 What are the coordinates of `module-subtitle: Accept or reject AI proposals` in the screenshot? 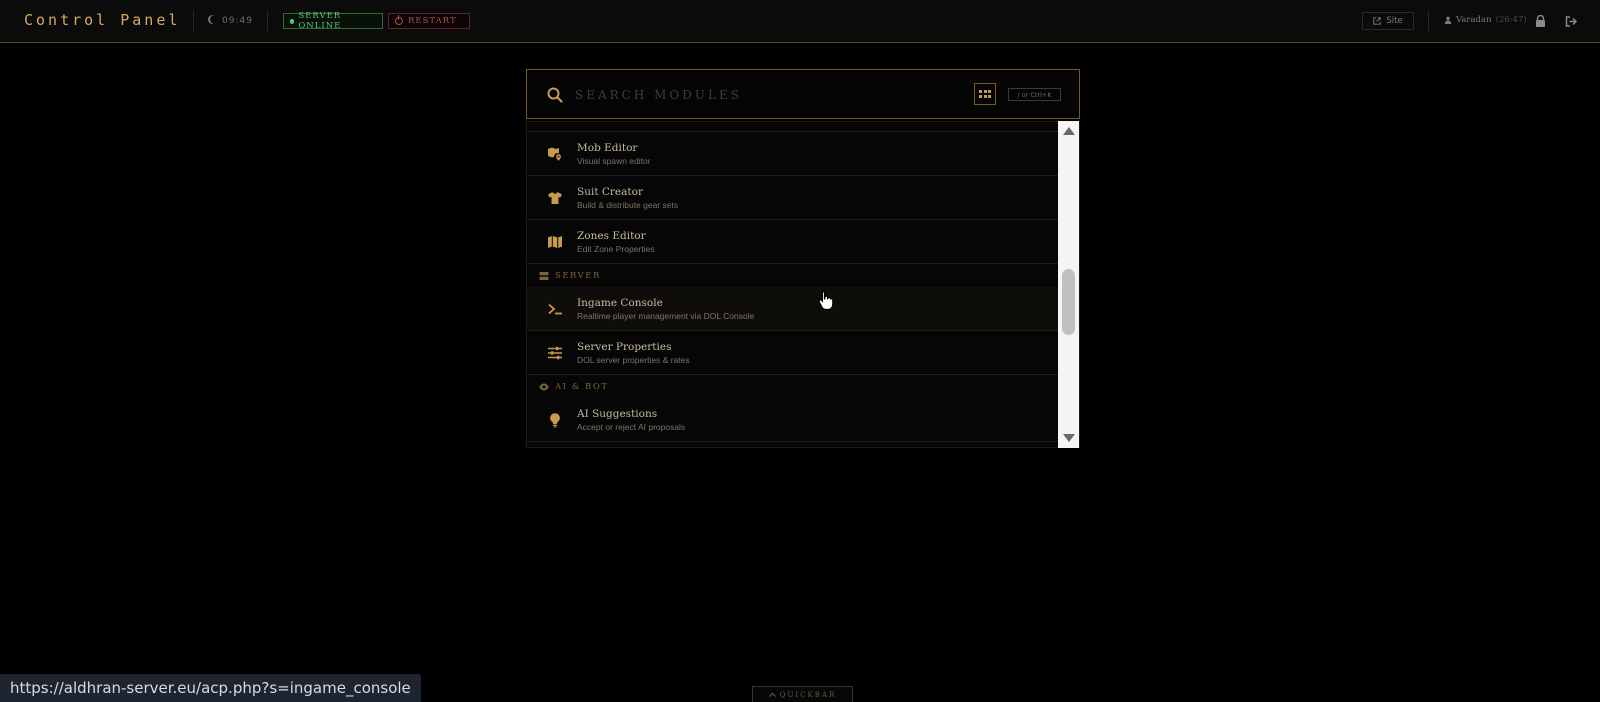 It's located at (631, 427).